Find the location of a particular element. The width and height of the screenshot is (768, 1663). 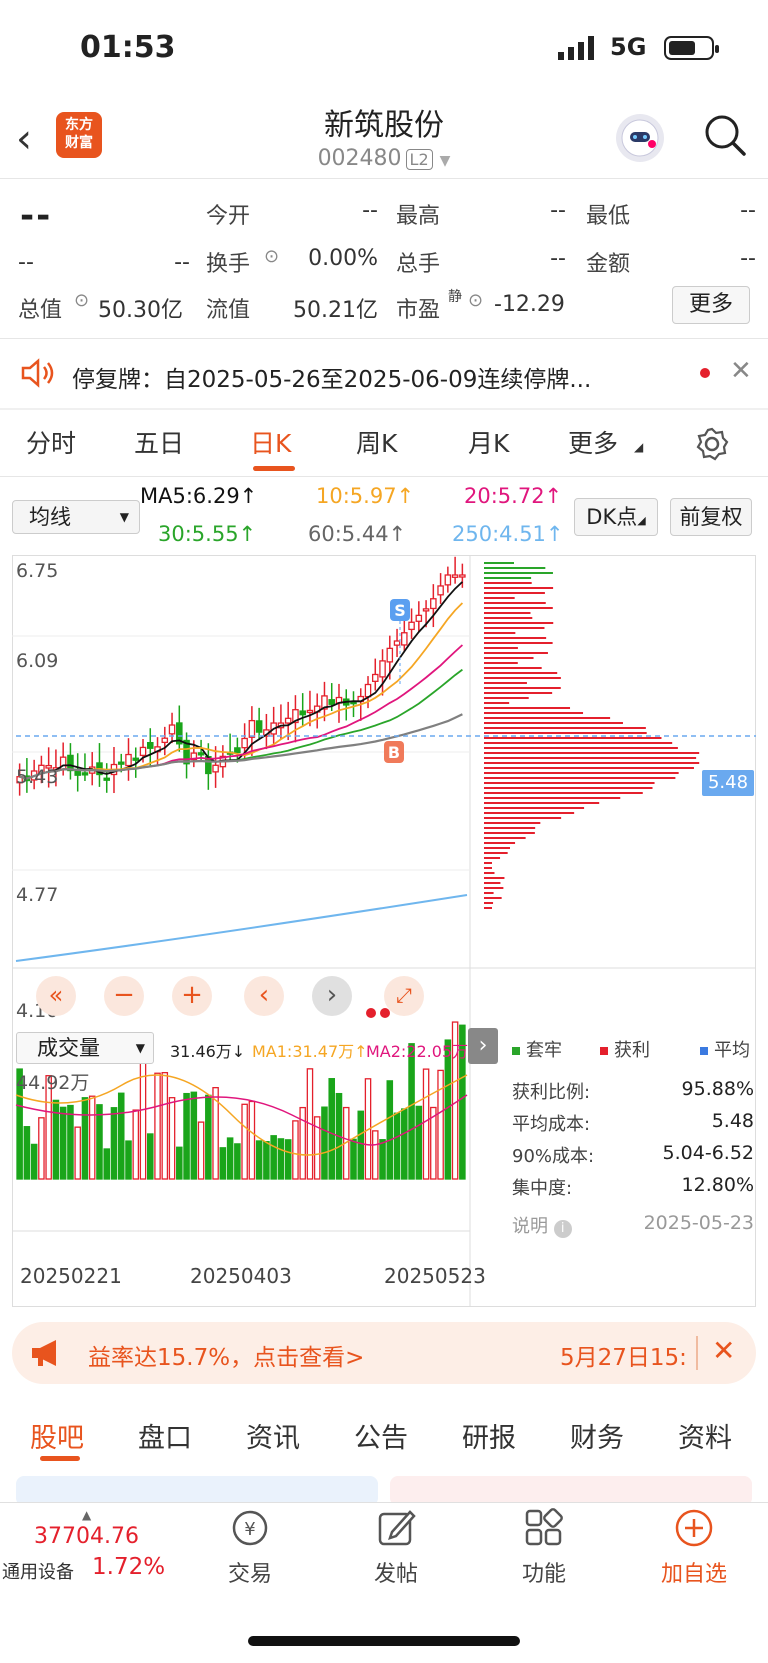

volume-ma1: MA1:31.47万↑ is located at coordinates (310, 1051).